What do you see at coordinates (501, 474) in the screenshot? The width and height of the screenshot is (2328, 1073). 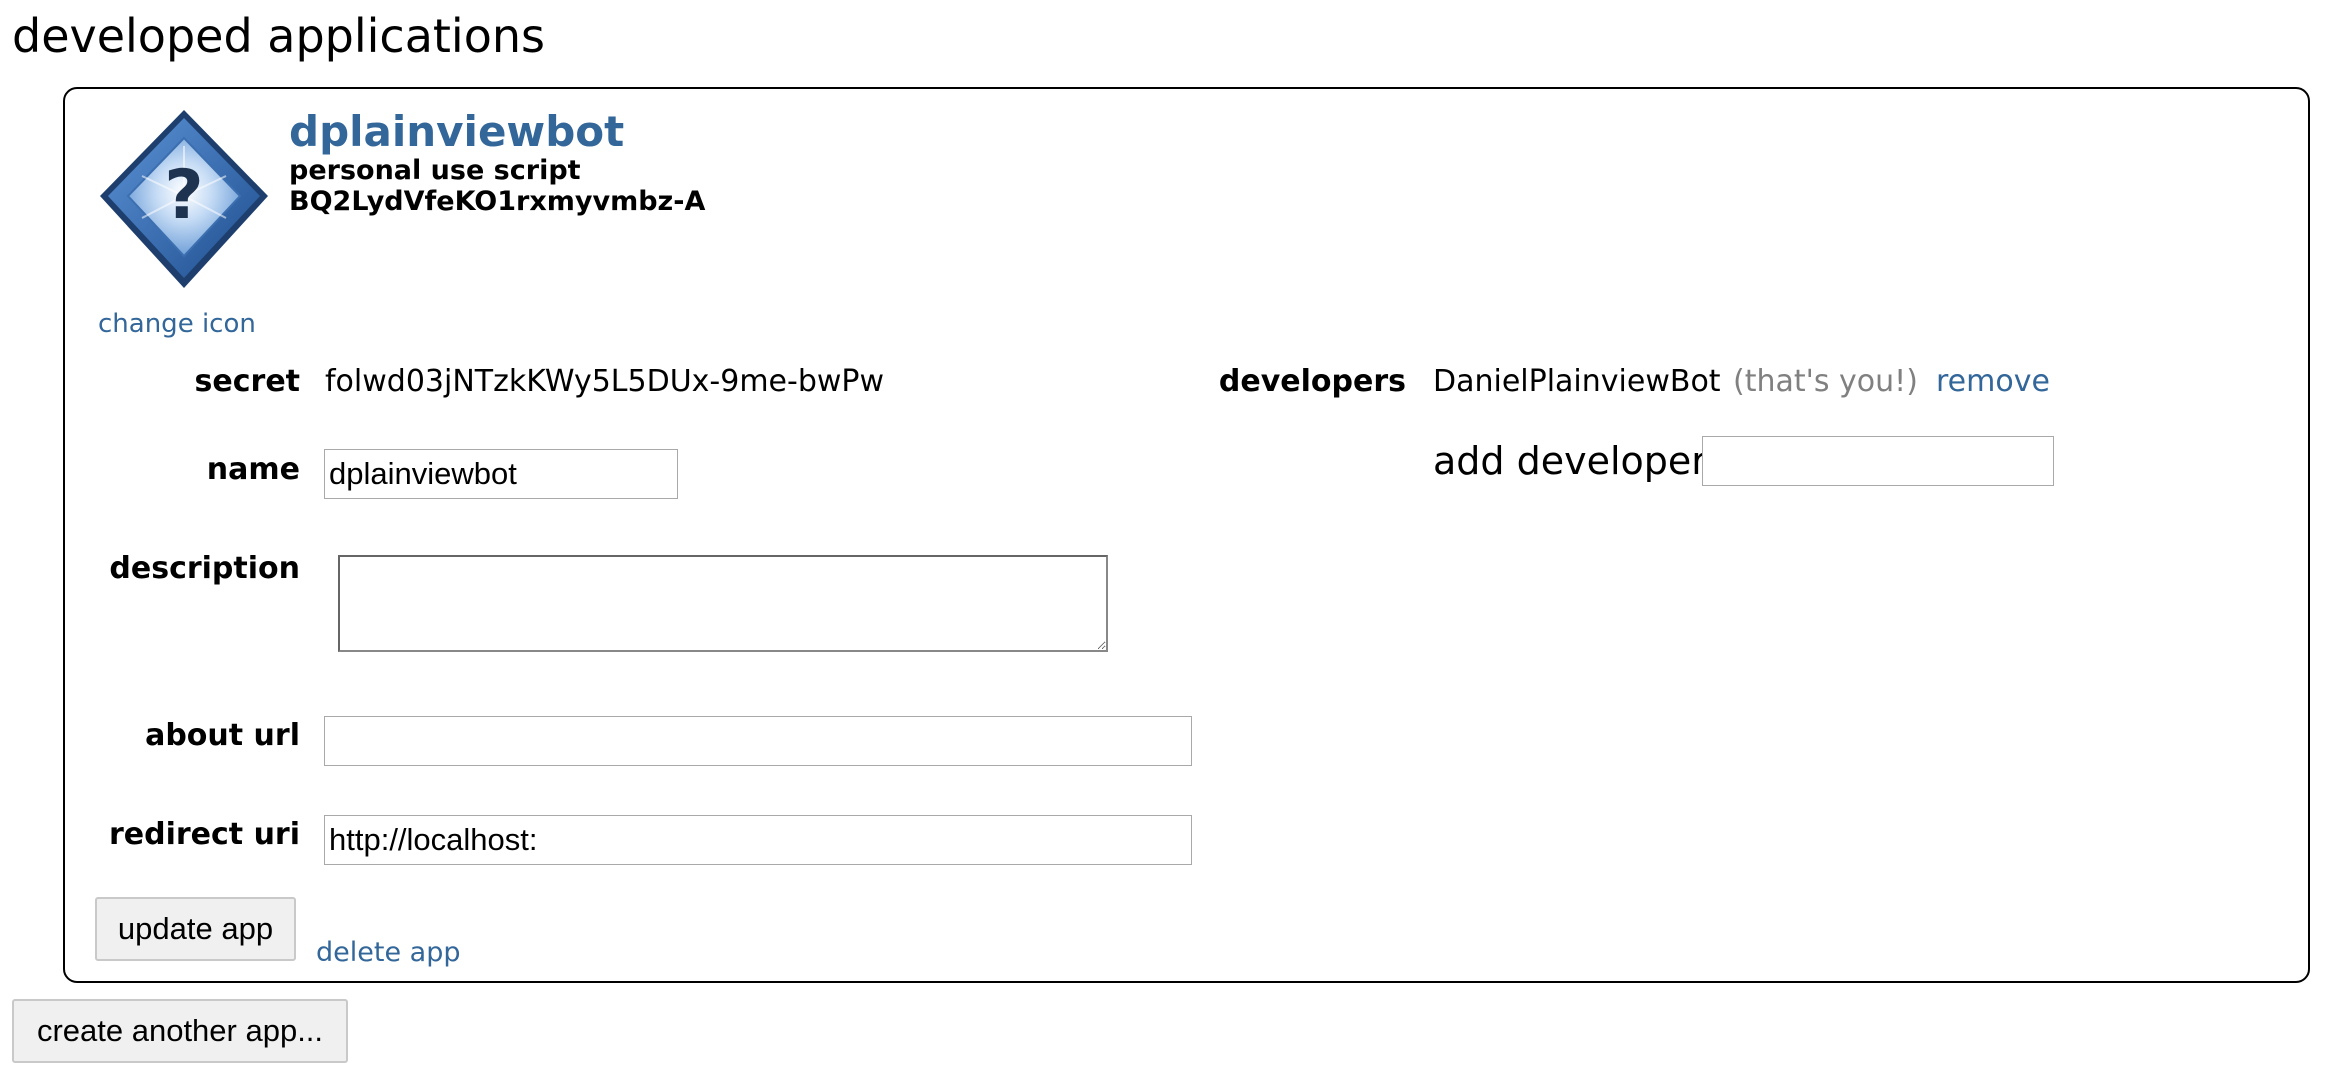 I see `name-input` at bounding box center [501, 474].